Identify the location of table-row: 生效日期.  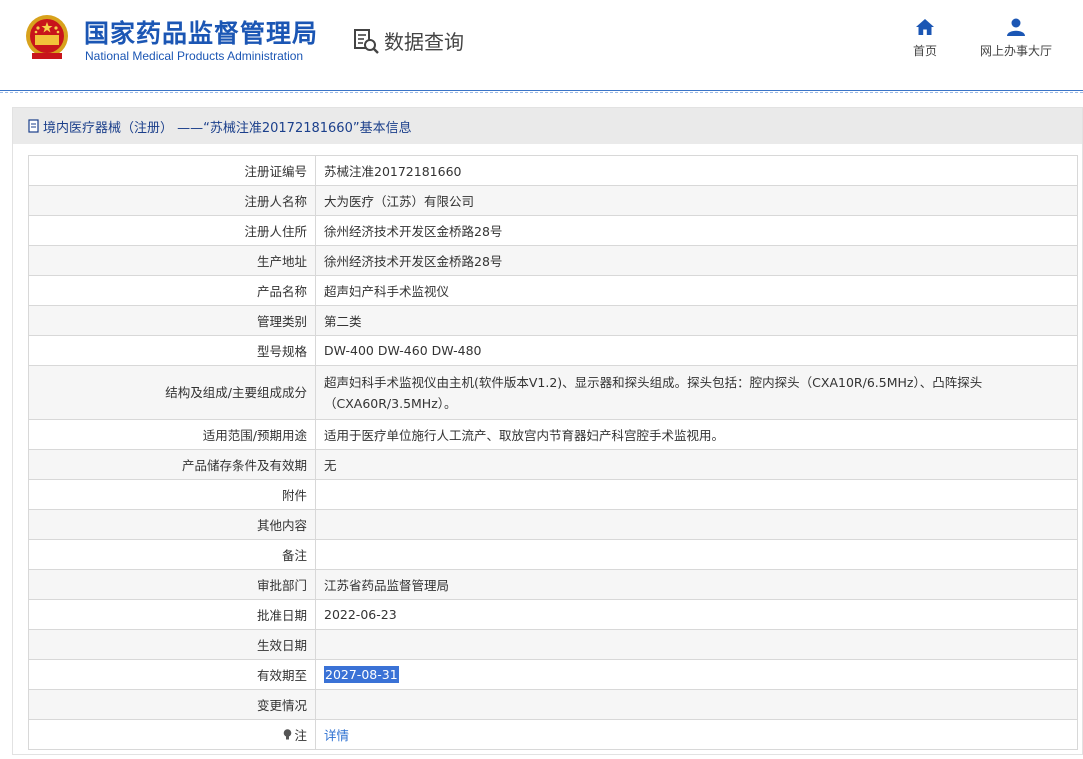
(553, 644).